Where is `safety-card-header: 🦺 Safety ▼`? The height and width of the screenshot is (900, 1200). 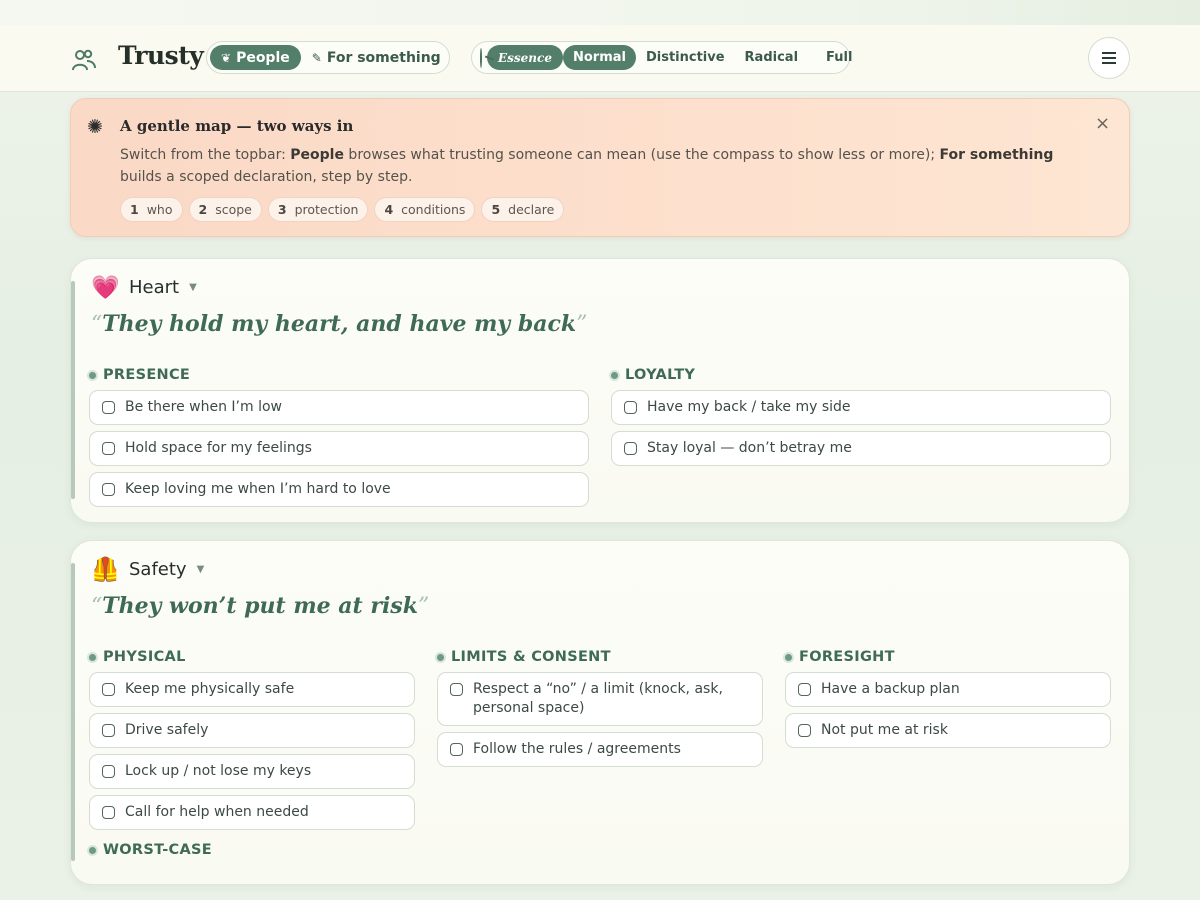 safety-card-header: 🦺 Safety ▼ is located at coordinates (147, 569).